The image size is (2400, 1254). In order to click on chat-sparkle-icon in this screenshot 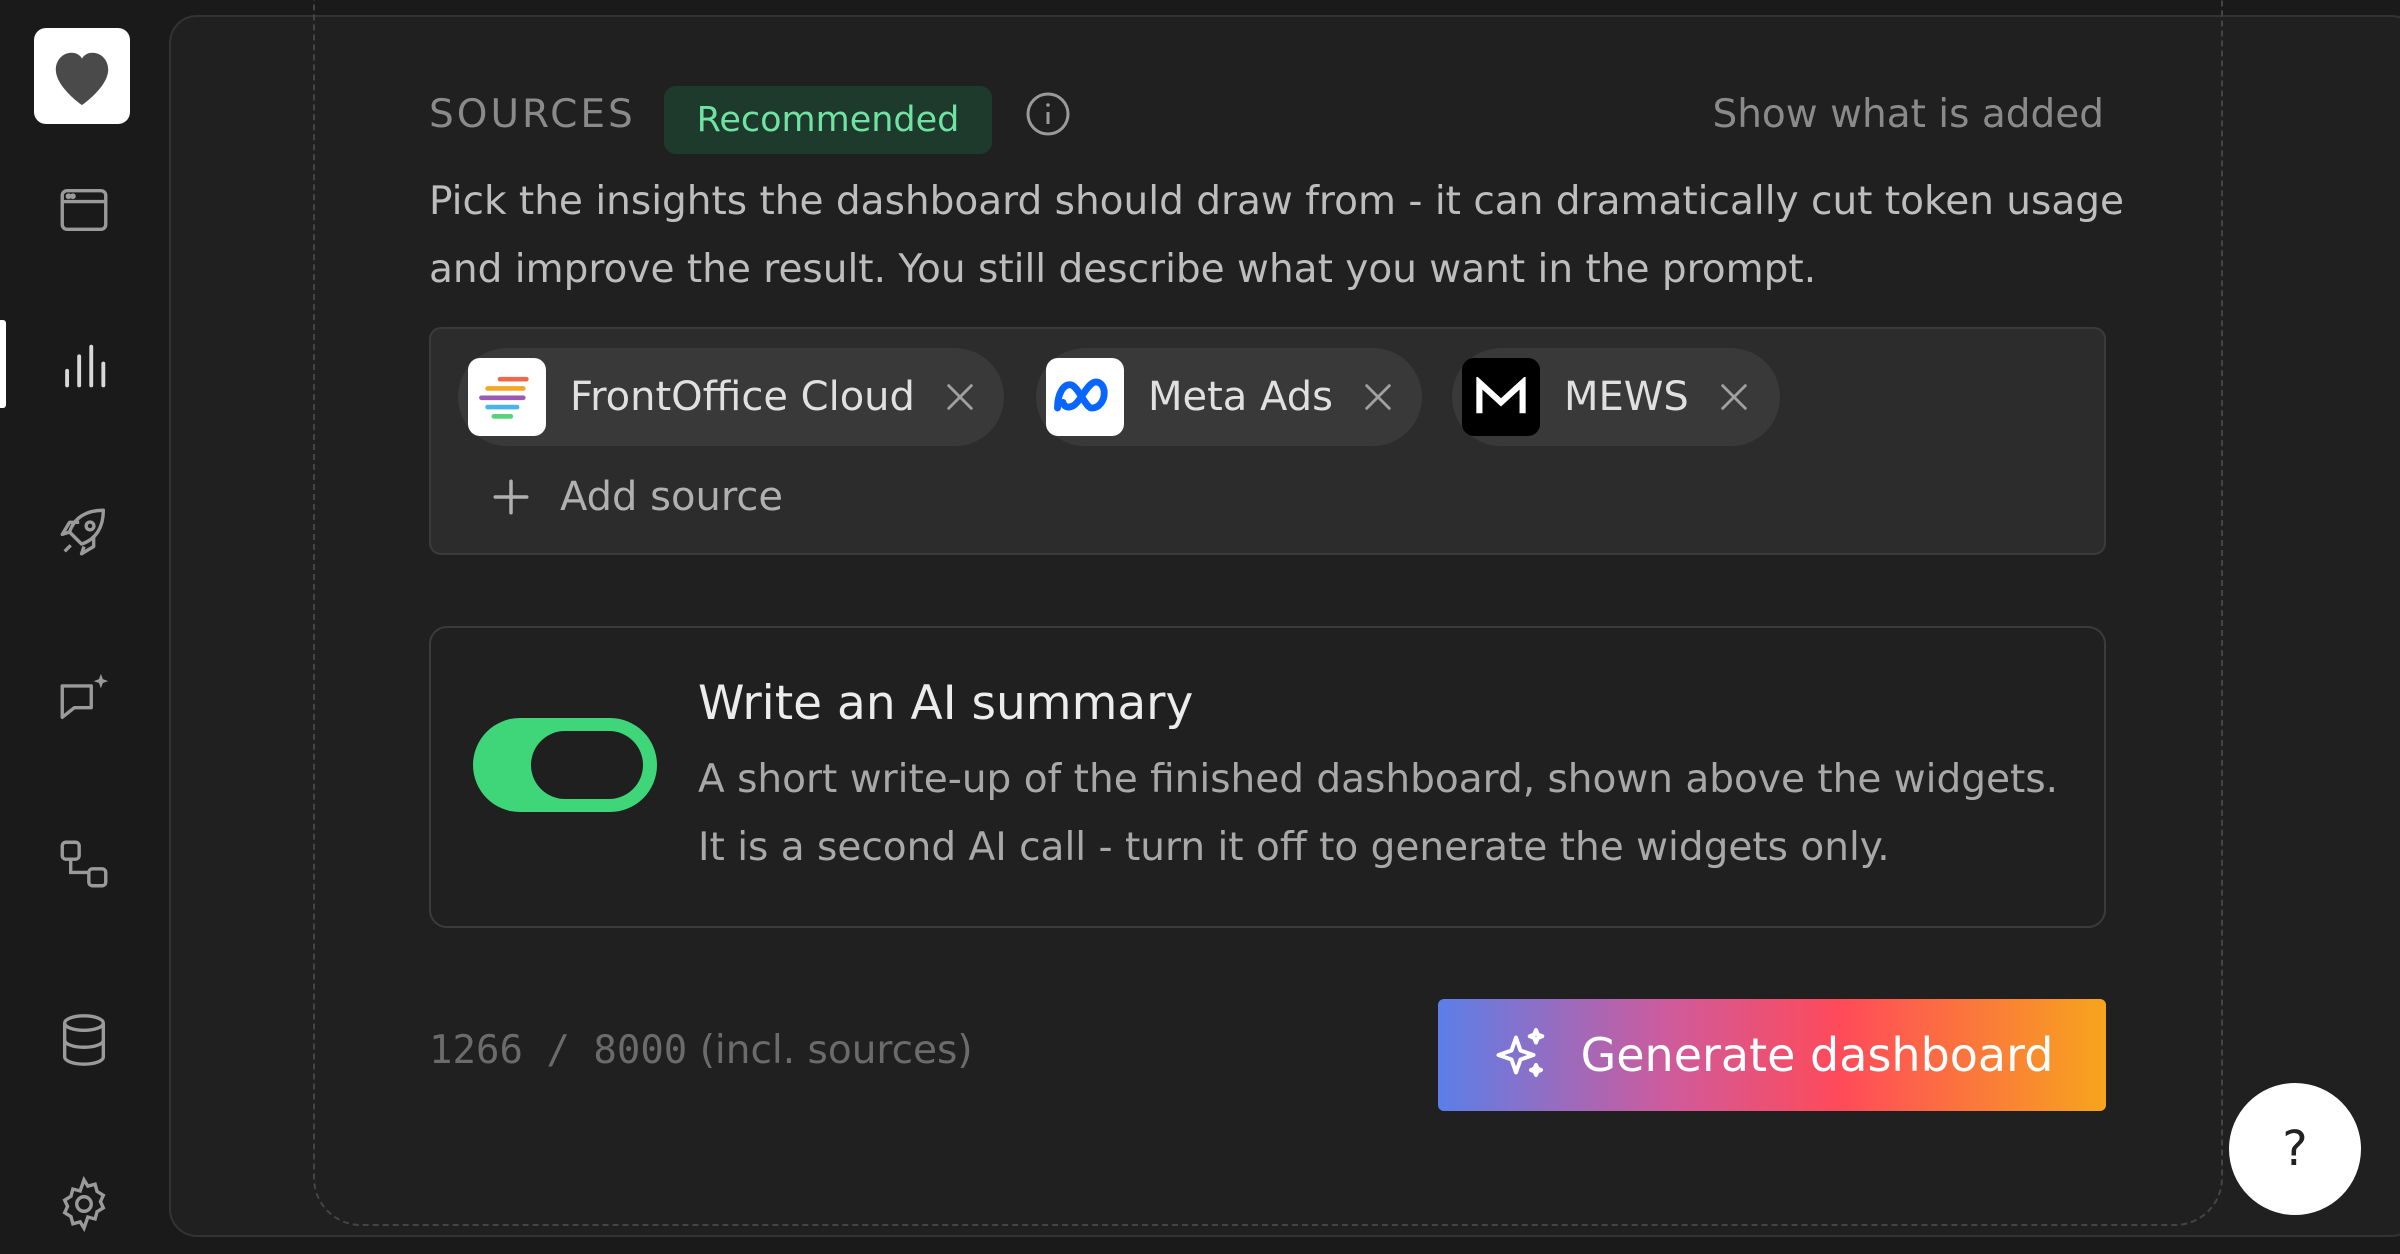, I will do `click(84, 696)`.